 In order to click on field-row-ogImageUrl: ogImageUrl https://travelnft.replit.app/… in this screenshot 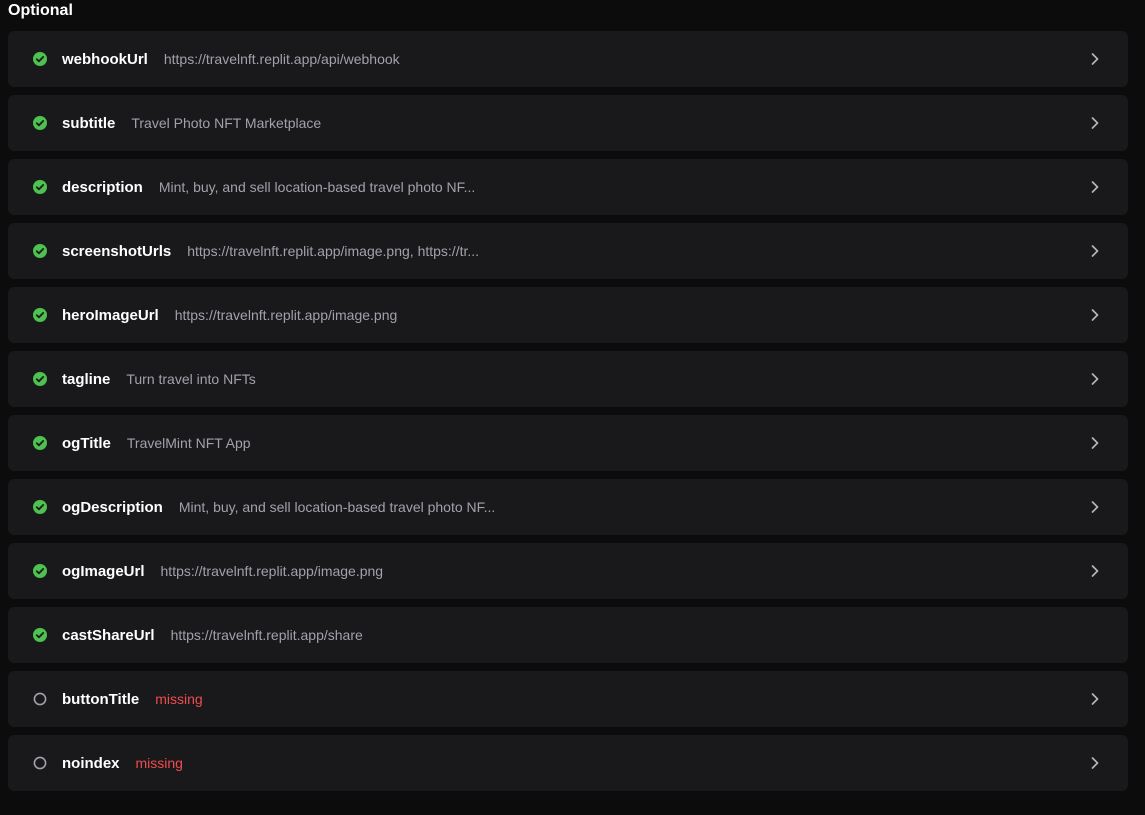, I will do `click(568, 571)`.